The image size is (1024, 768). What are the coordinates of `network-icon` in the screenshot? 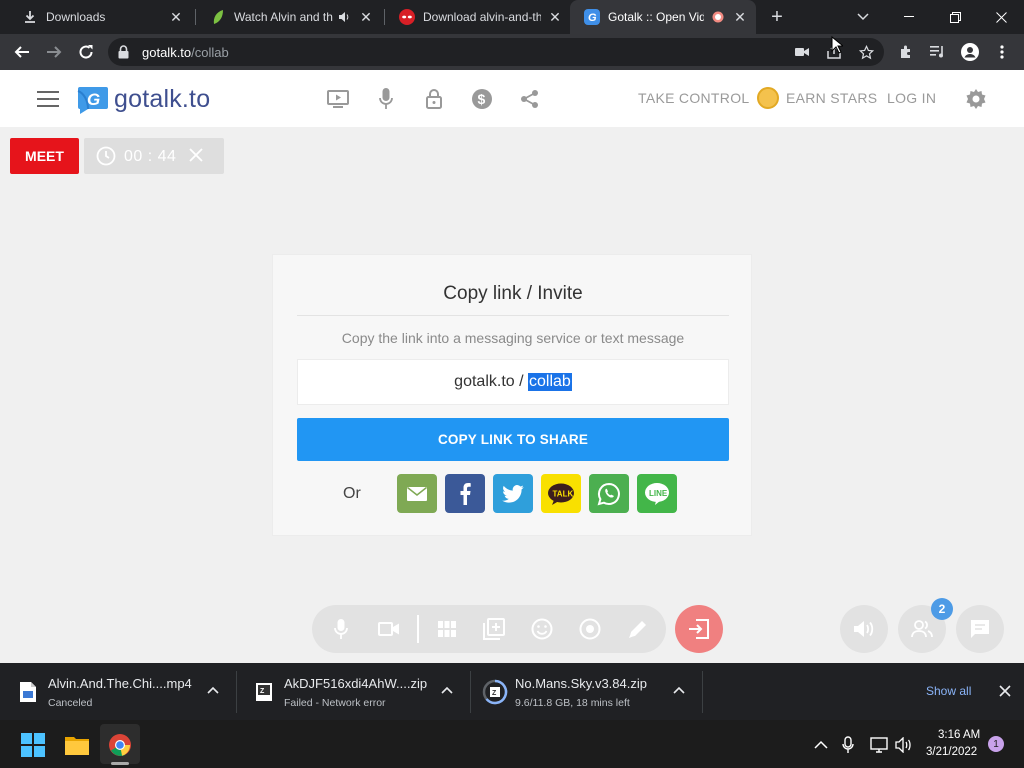 It's located at (879, 745).